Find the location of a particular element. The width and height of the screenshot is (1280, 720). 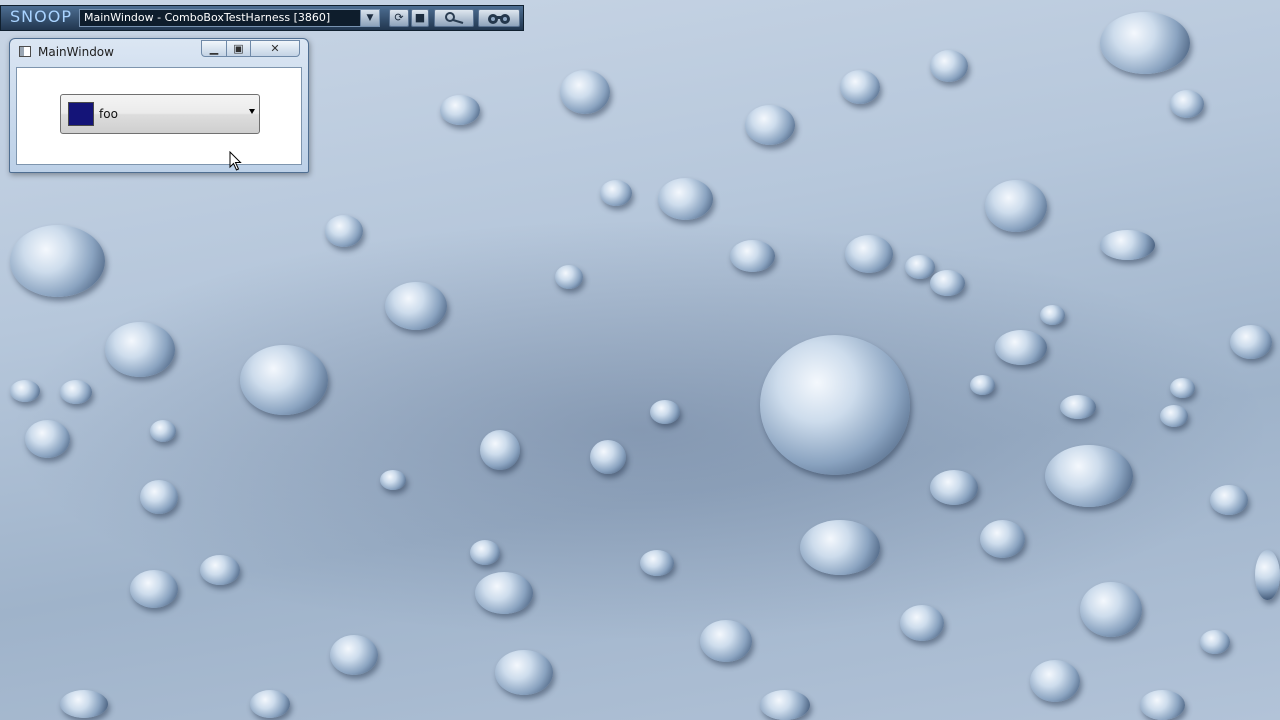

combobox-selected-text: foo is located at coordinates (108, 114).